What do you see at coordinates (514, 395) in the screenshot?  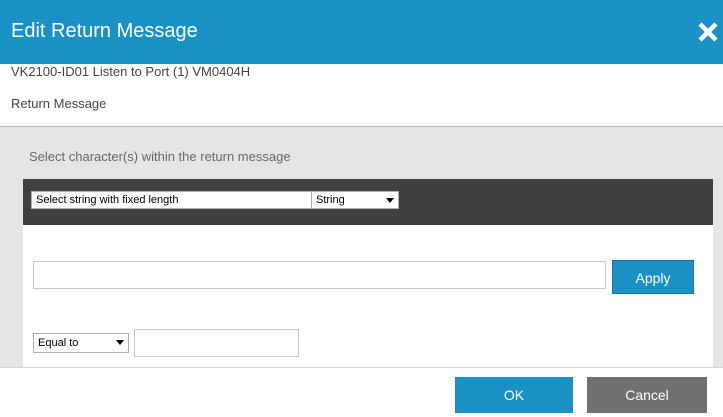 I see `ok-button: OK` at bounding box center [514, 395].